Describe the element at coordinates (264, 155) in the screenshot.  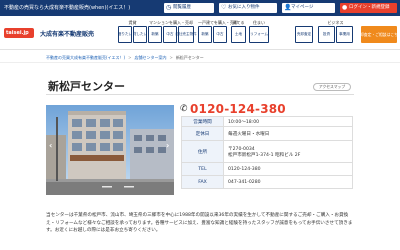
I see `address: 松戸市新松戸1-374-1 昭和ビル 2F` at that location.